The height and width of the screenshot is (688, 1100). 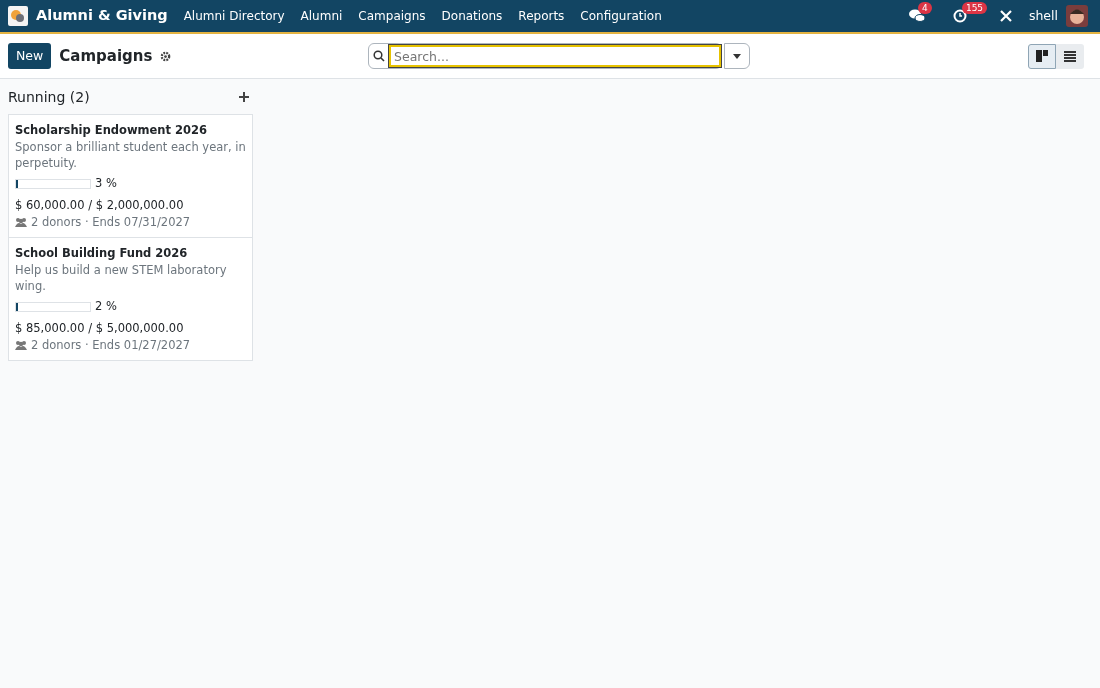 What do you see at coordinates (1005, 16) in the screenshot?
I see `tools-icon` at bounding box center [1005, 16].